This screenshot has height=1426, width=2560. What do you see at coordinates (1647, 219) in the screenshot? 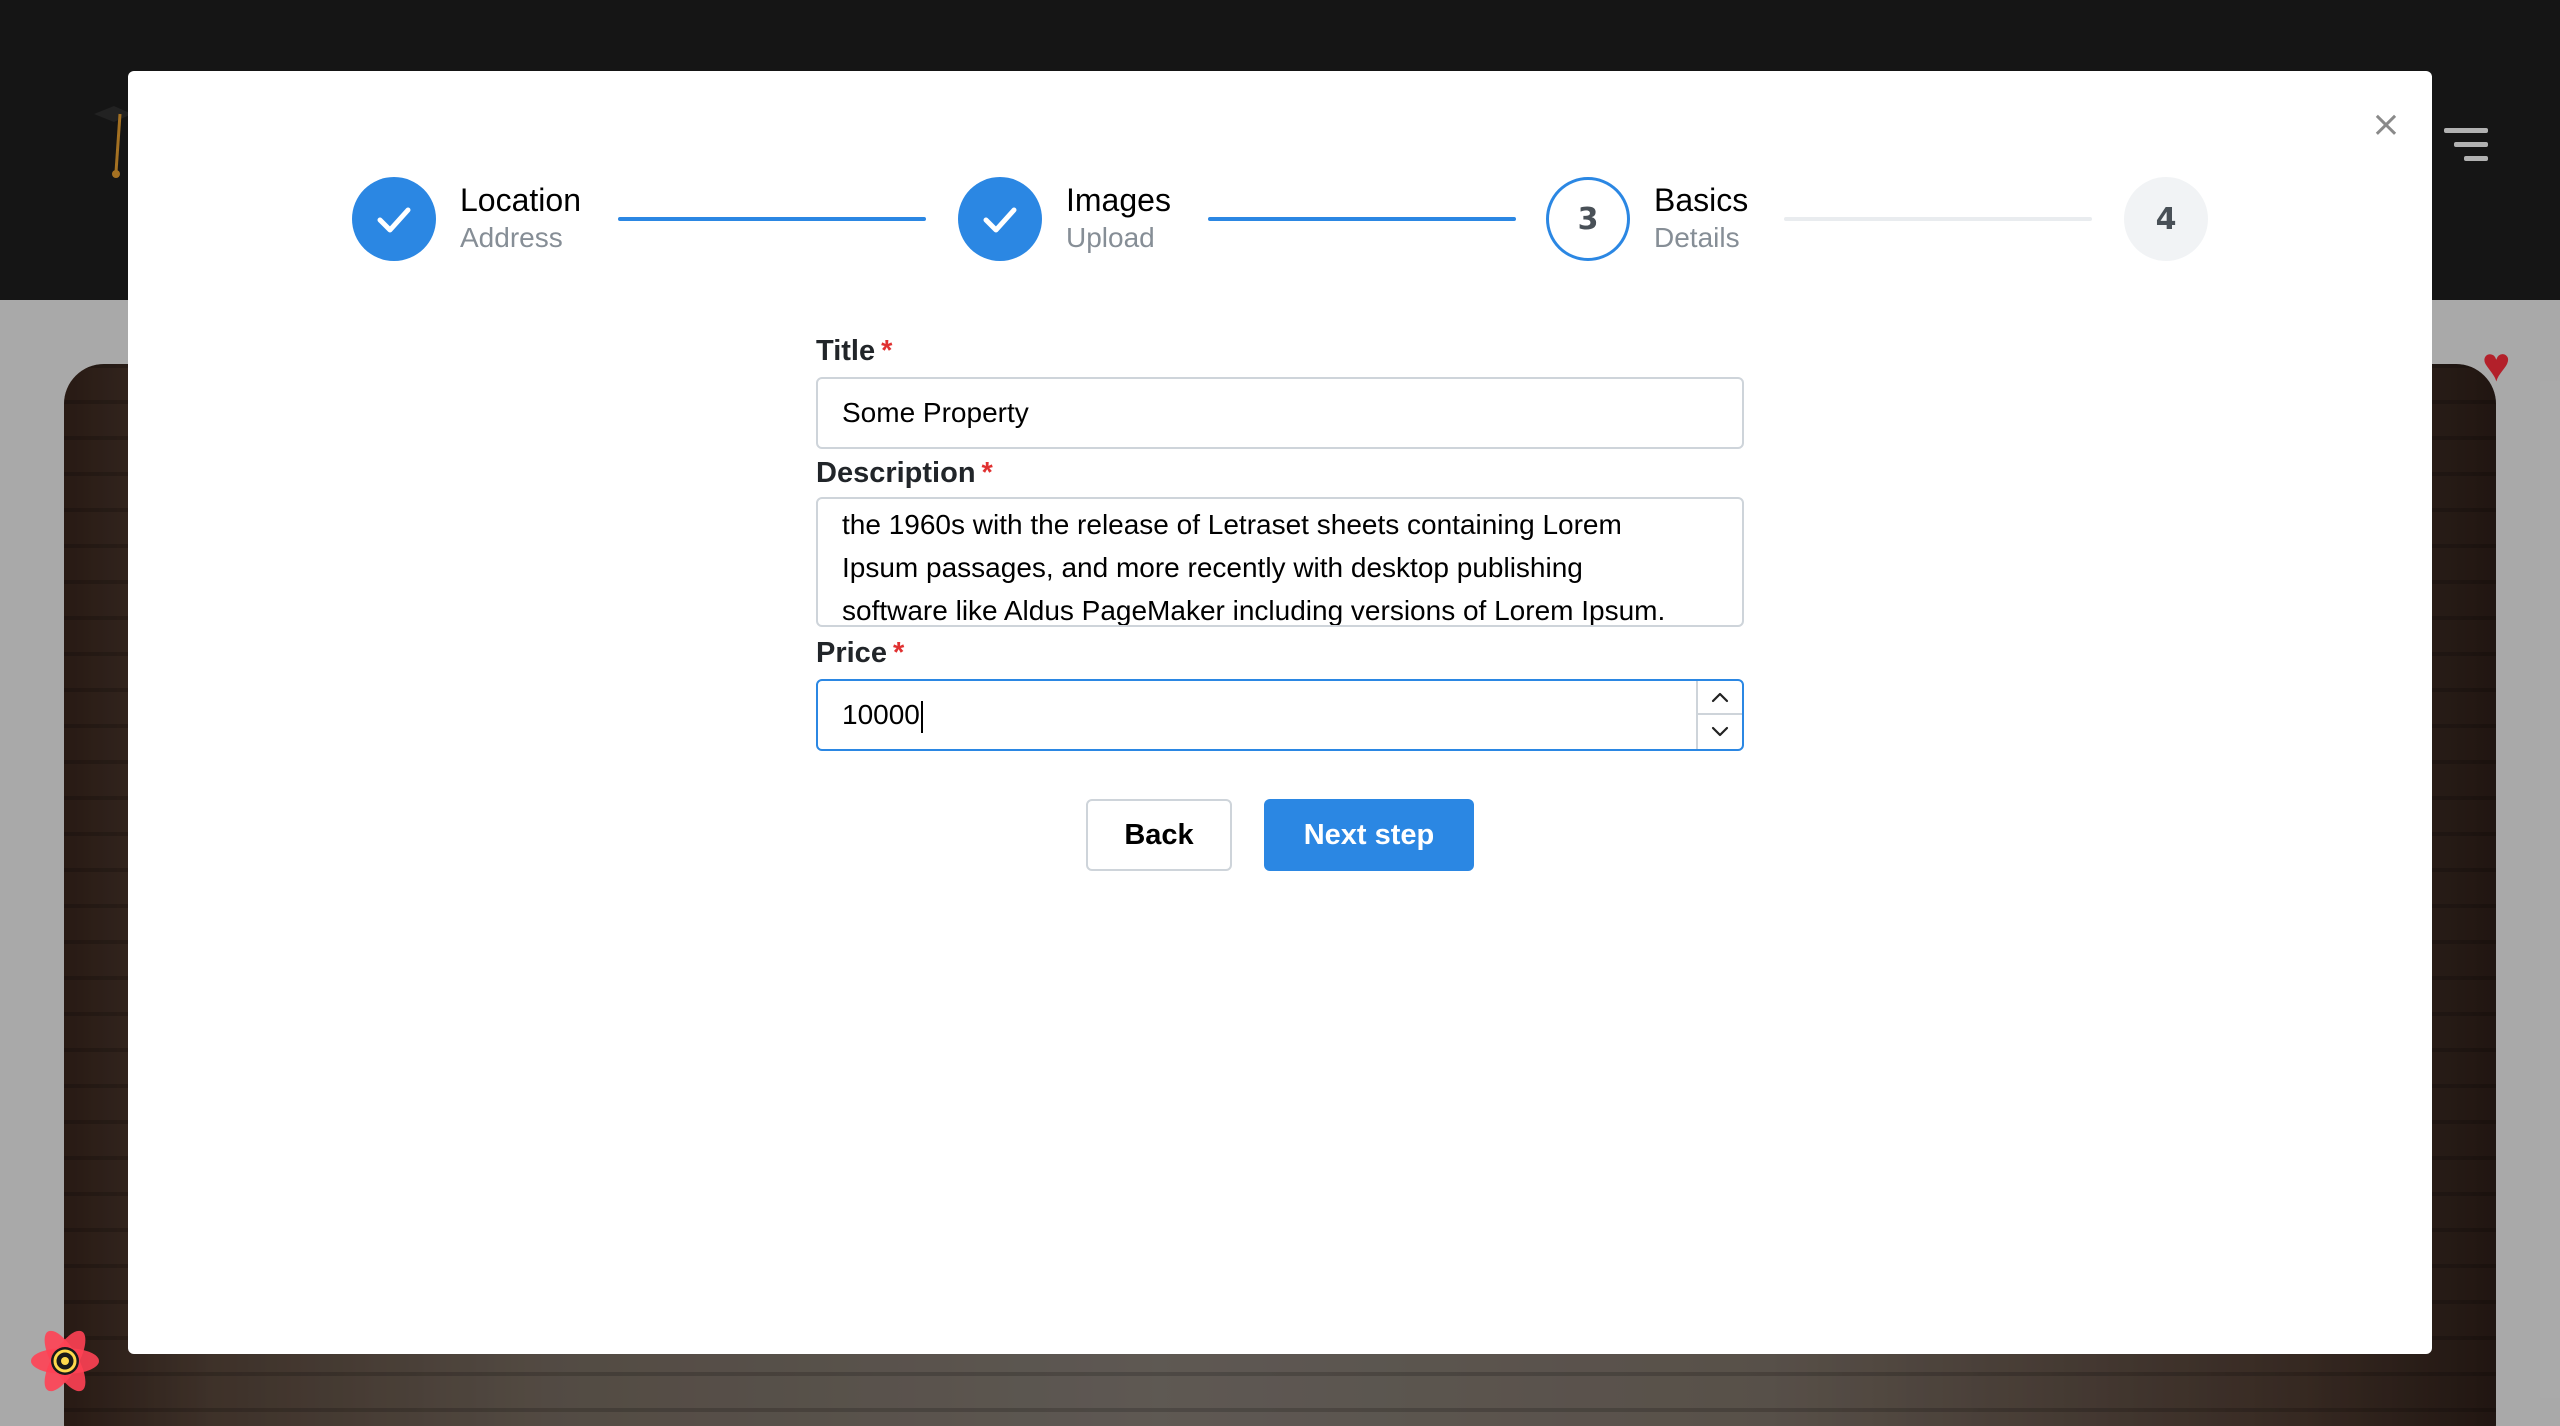
I see `step-basics: 3 Basics Details` at bounding box center [1647, 219].